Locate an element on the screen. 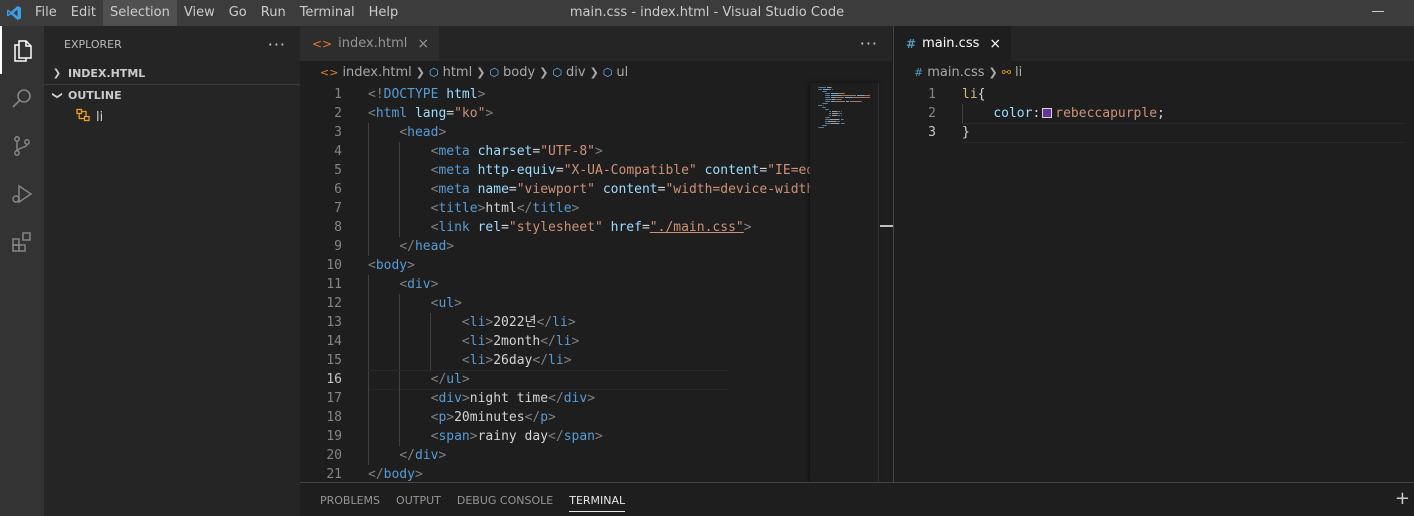 This screenshot has height=516, width=1414. menu-item-edit: Edit is located at coordinates (83, 13).